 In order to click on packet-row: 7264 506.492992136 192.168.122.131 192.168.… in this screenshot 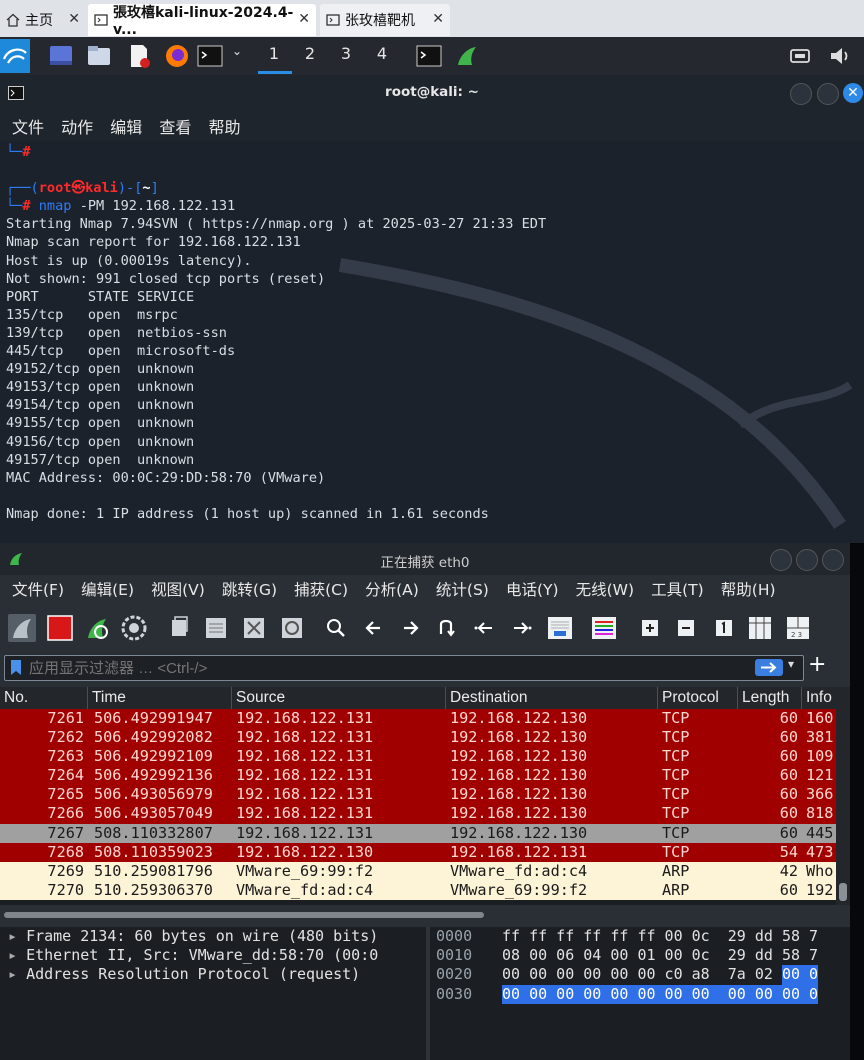, I will do `click(418, 776)`.